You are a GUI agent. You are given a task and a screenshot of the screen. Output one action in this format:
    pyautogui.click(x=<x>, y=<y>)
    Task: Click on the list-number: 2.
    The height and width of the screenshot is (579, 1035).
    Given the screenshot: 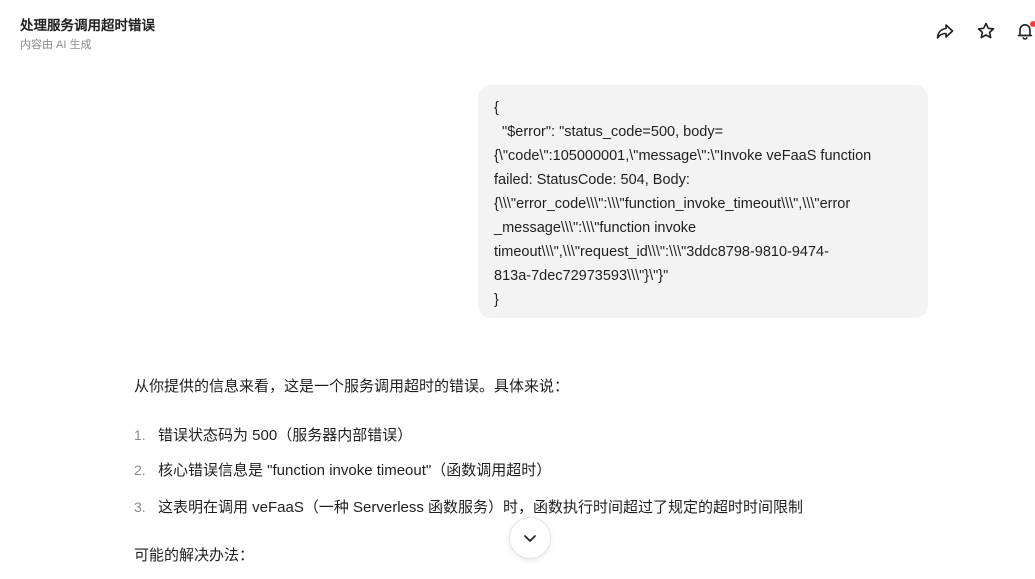 What is the action you would take?
    pyautogui.click(x=140, y=470)
    